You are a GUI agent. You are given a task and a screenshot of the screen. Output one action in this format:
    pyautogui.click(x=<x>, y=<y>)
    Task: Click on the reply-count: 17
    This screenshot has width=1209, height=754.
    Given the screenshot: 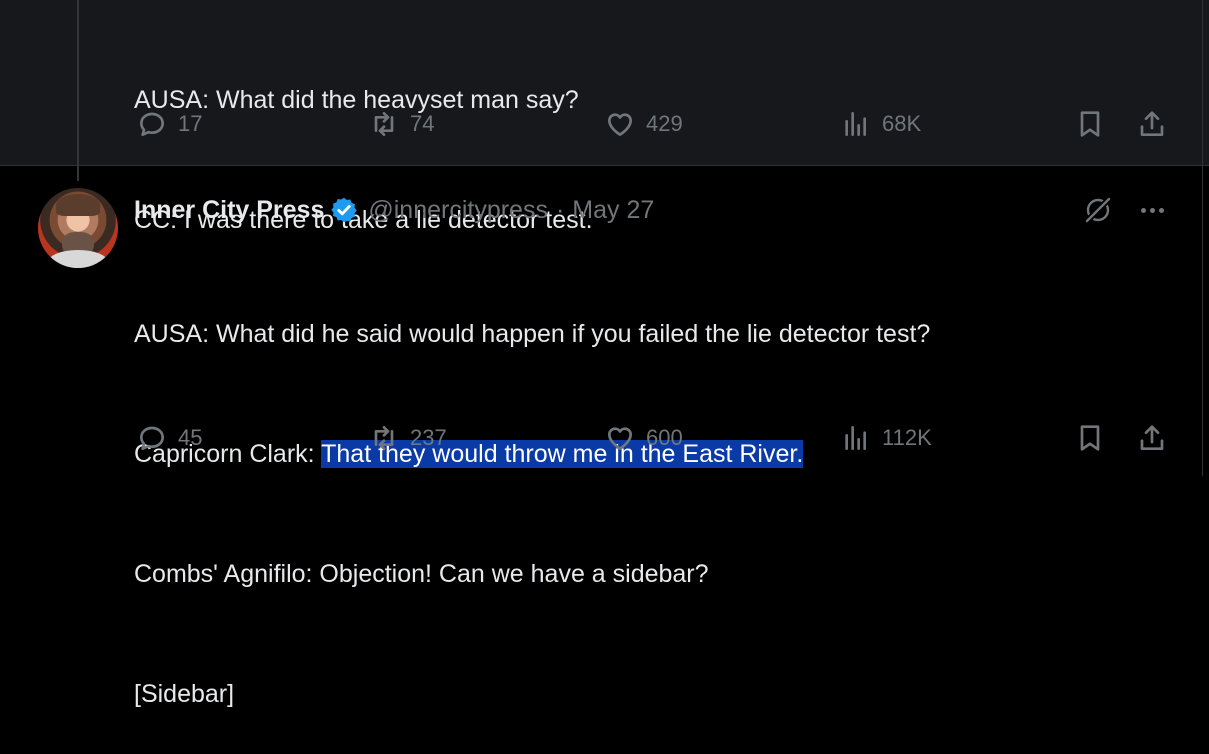 What is the action you would take?
    pyautogui.click(x=190, y=123)
    